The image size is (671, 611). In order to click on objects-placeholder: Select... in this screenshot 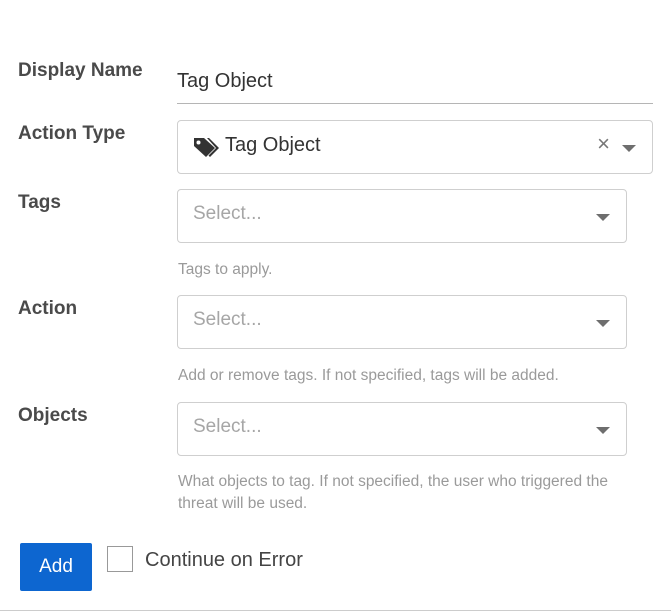, I will do `click(227, 426)`.